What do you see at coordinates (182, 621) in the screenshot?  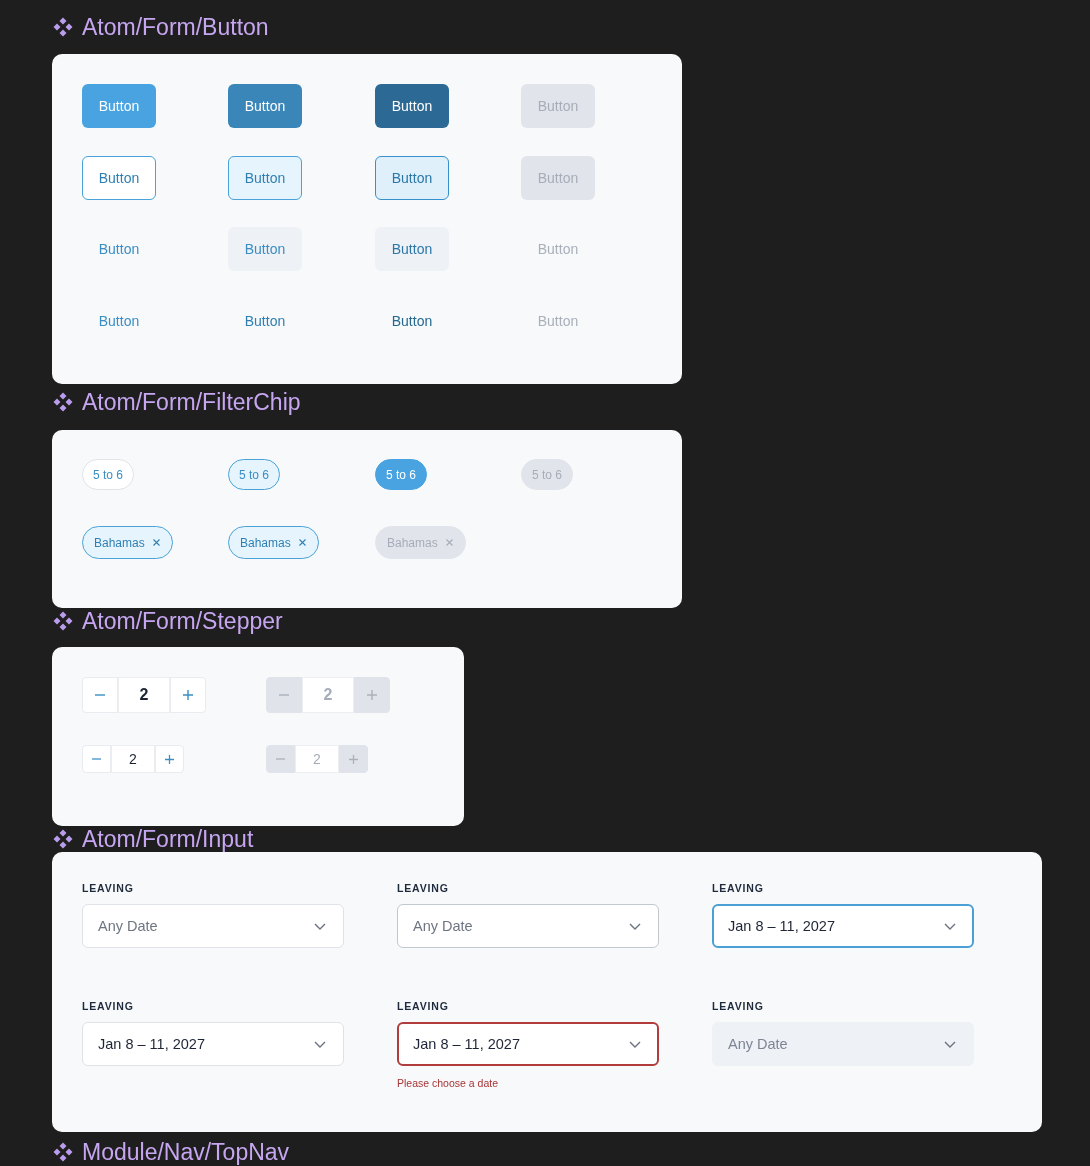 I see `section-title: Atom/Form/Stepper` at bounding box center [182, 621].